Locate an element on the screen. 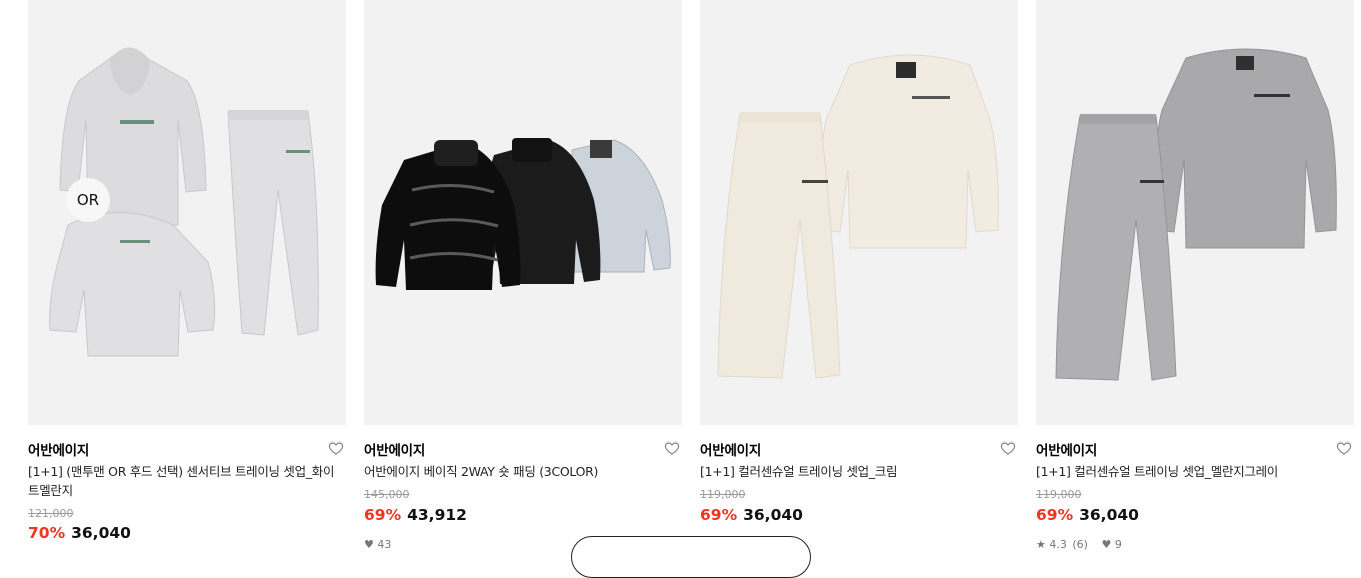 The image size is (1361, 578). card-meta: ♥ 43 is located at coordinates (377, 544).